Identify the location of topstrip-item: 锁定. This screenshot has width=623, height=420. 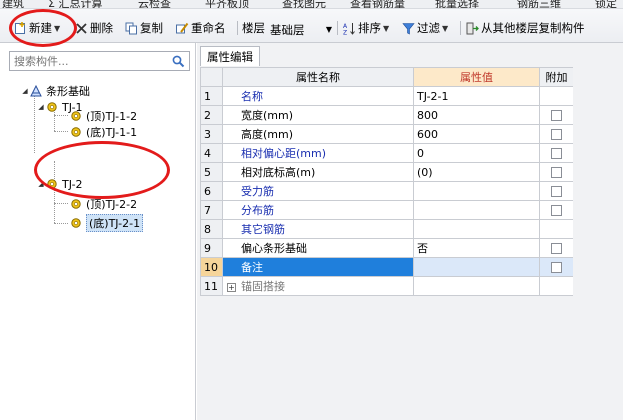
(606, 4).